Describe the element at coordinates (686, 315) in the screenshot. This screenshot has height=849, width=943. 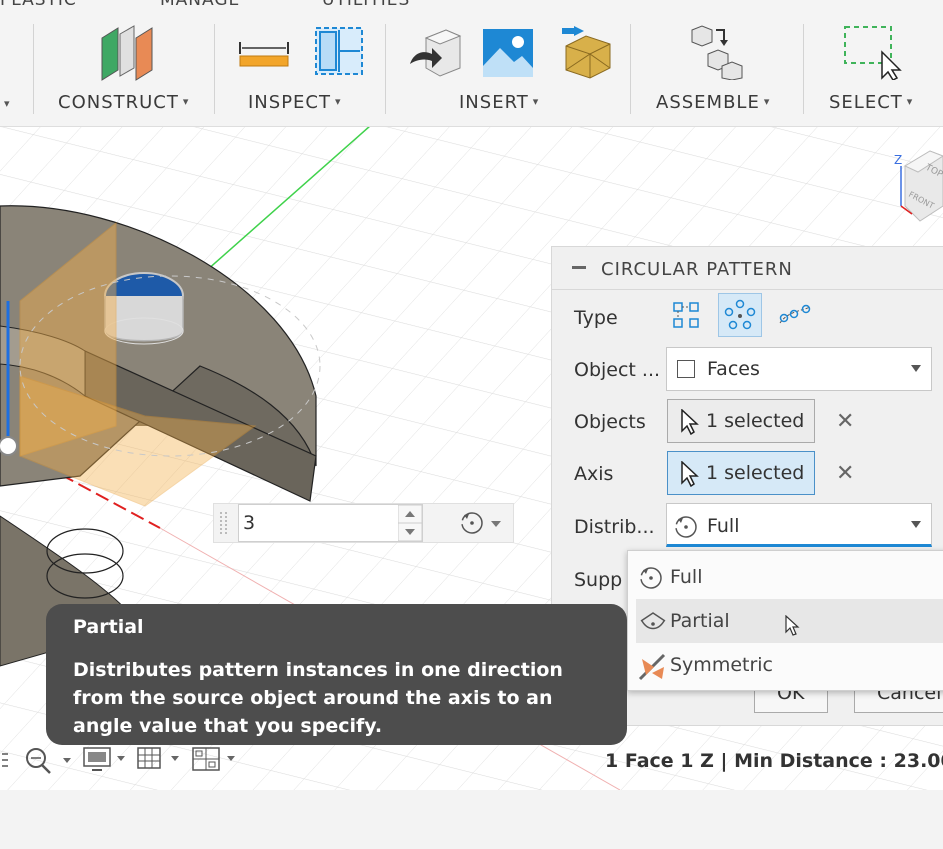
I see `pattern-type-faces-icon` at that location.